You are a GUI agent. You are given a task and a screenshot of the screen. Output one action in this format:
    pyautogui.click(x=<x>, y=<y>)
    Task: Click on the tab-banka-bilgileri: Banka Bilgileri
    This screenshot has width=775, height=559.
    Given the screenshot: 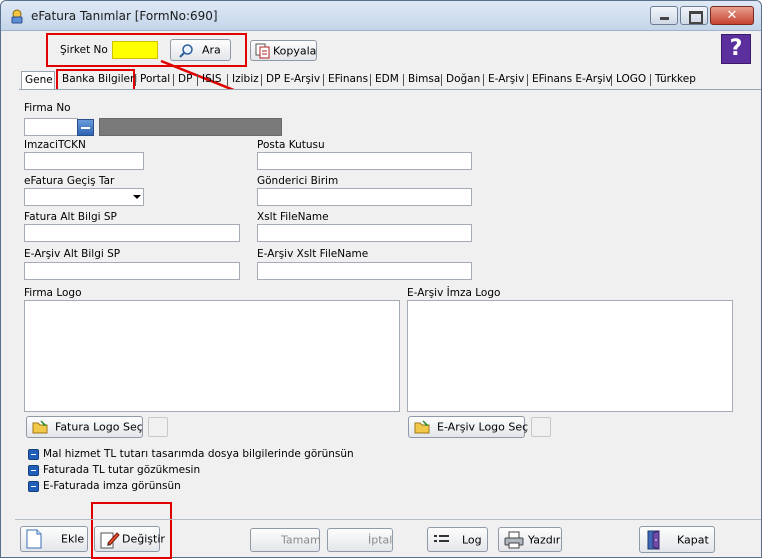 What is the action you would take?
    pyautogui.click(x=99, y=80)
    